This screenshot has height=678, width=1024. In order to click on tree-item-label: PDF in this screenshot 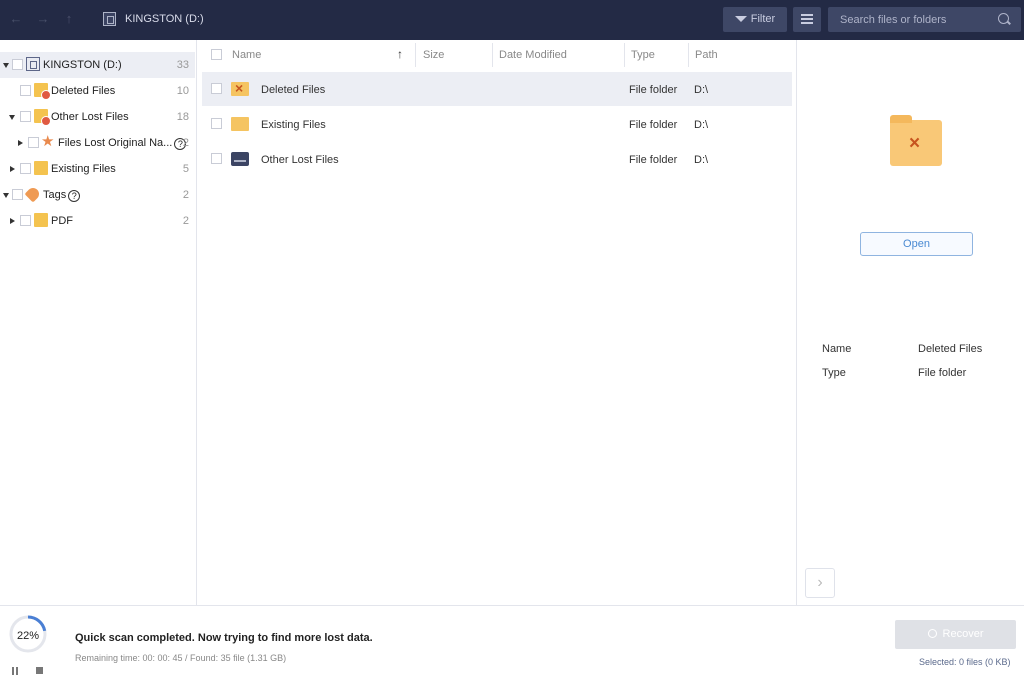, I will do `click(62, 221)`.